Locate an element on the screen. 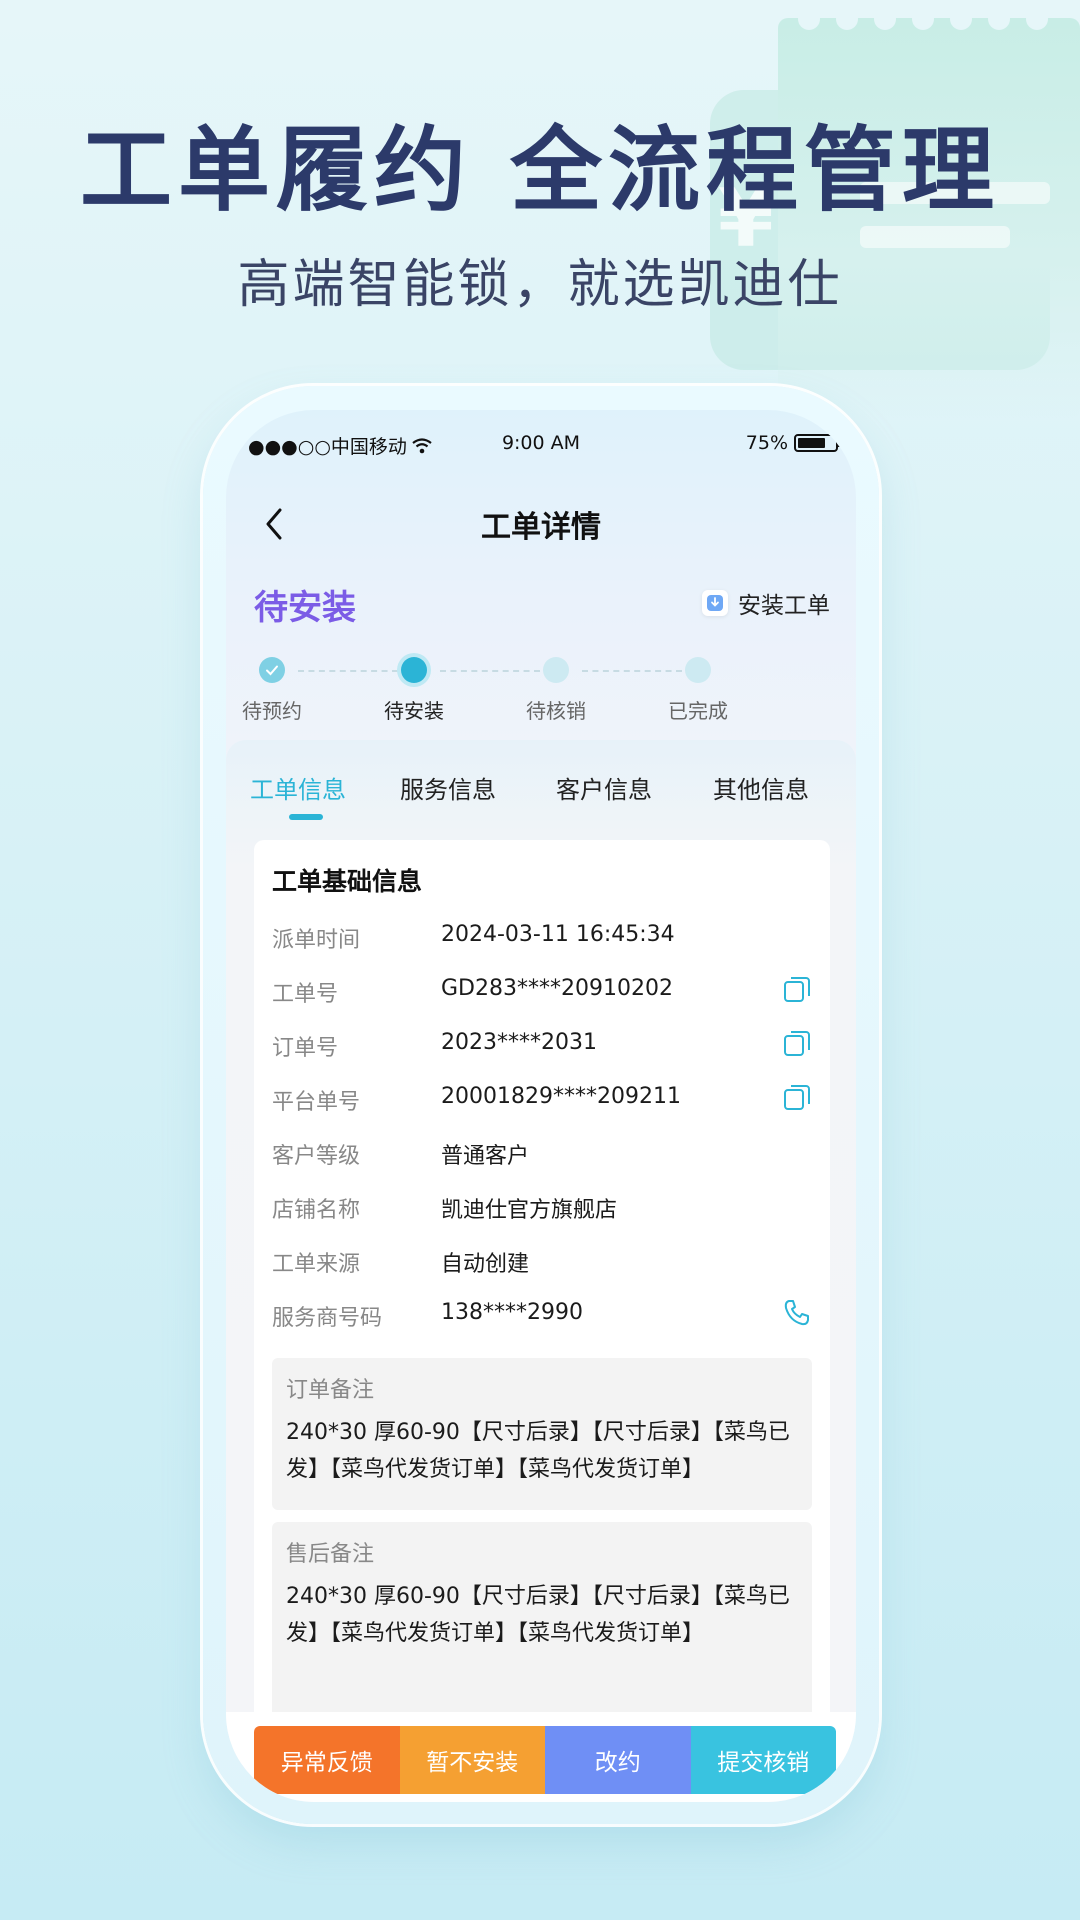 This screenshot has width=1080, height=1920. order-type-badge: 安装工单 is located at coordinates (766, 603).